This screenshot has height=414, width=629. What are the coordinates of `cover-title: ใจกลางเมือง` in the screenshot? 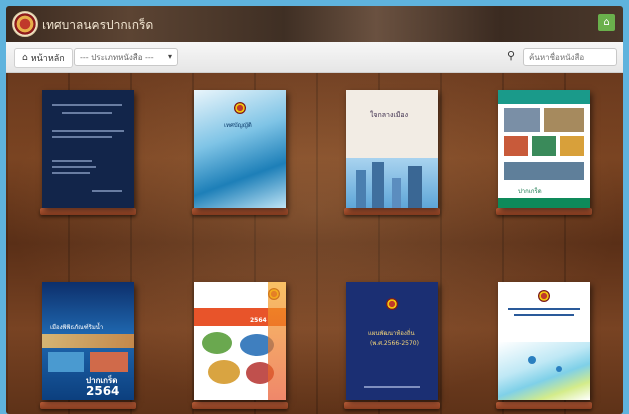 It's located at (389, 115).